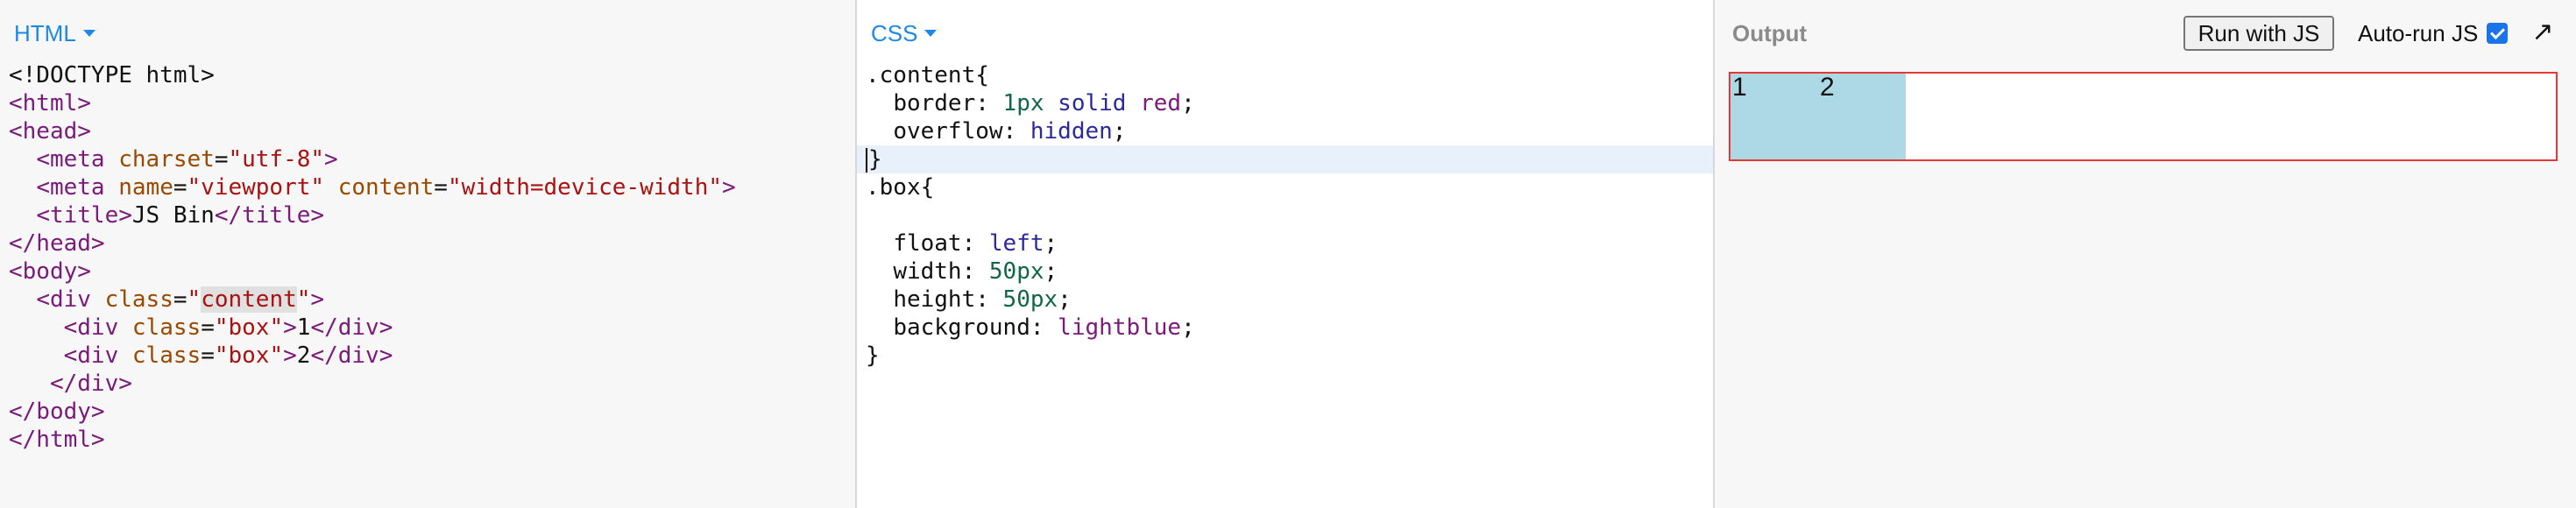 The height and width of the screenshot is (508, 2576). What do you see at coordinates (934, 299) in the screenshot?
I see `code-token: height` at bounding box center [934, 299].